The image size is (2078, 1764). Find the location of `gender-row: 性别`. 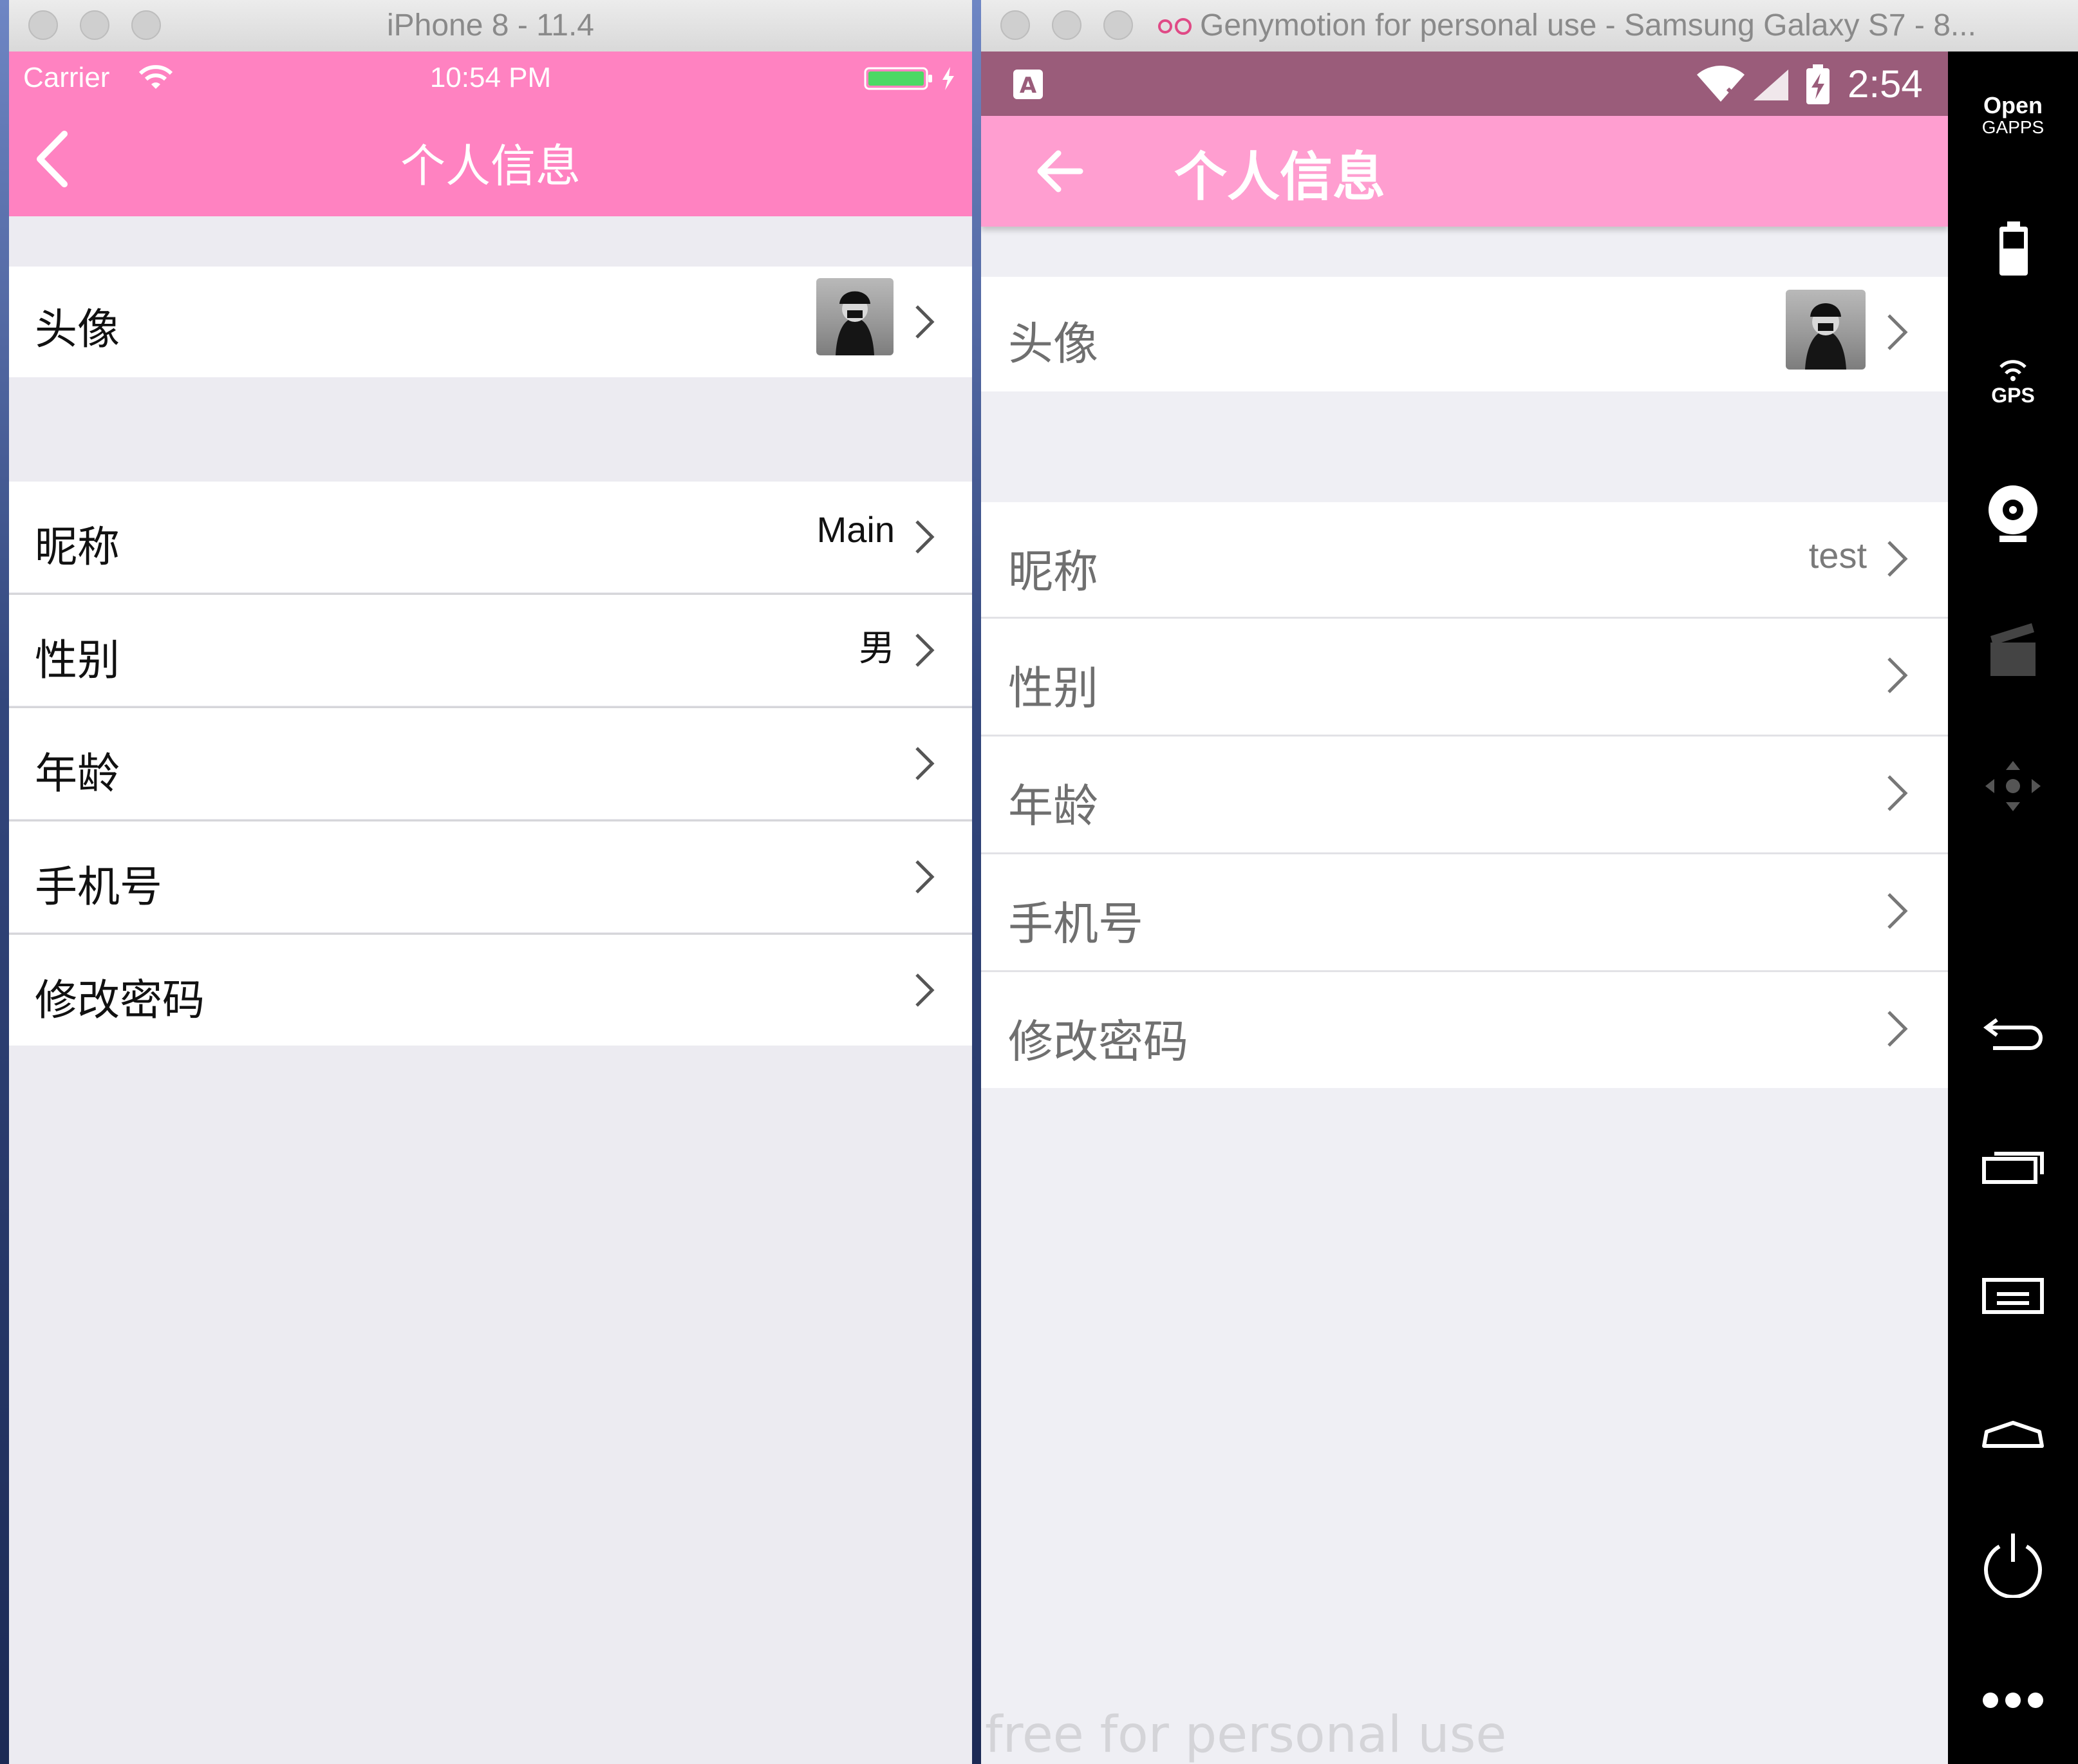

gender-row: 性别 is located at coordinates (1464, 677).